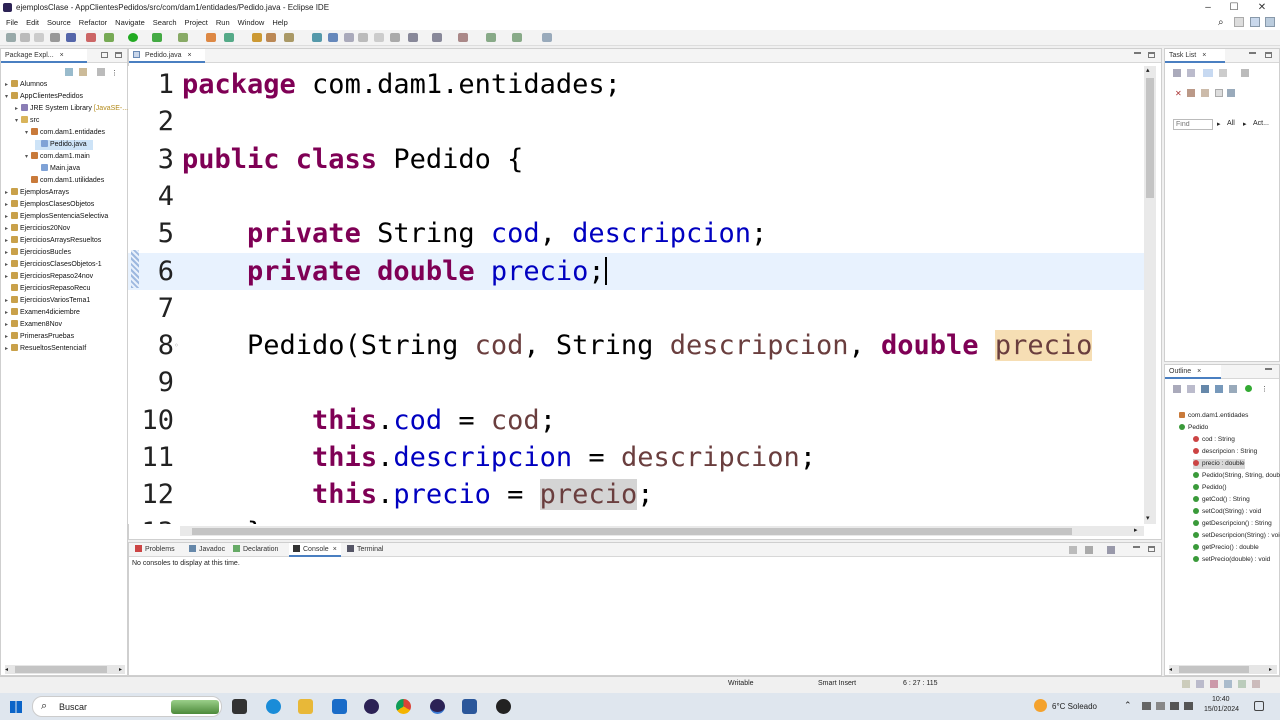  I want to click on scroll-down-icon: ▾, so click(1148, 518).